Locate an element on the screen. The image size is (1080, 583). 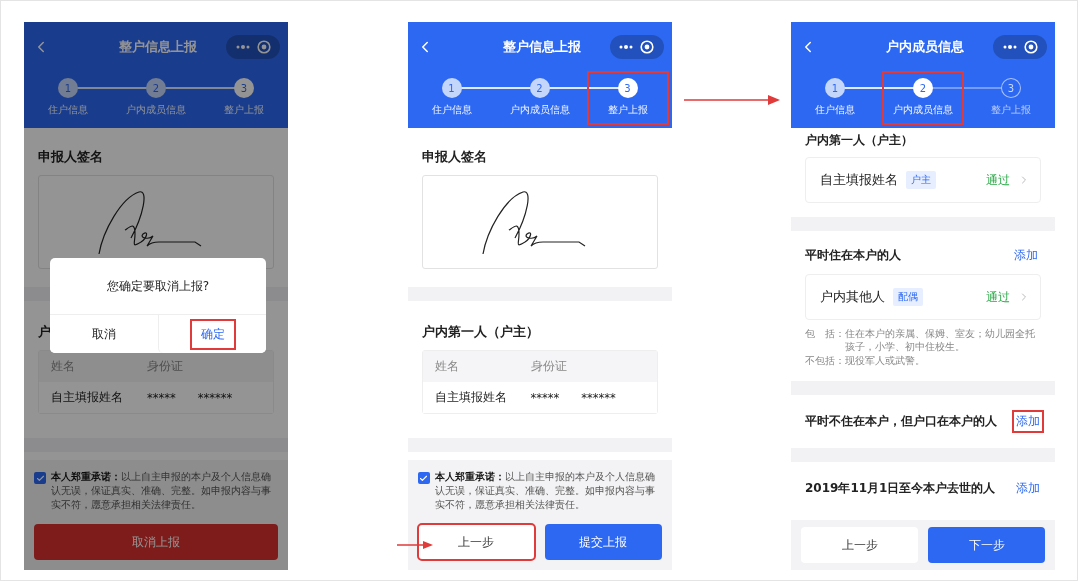
note-label: 不包括： is located at coordinates (825, 360).